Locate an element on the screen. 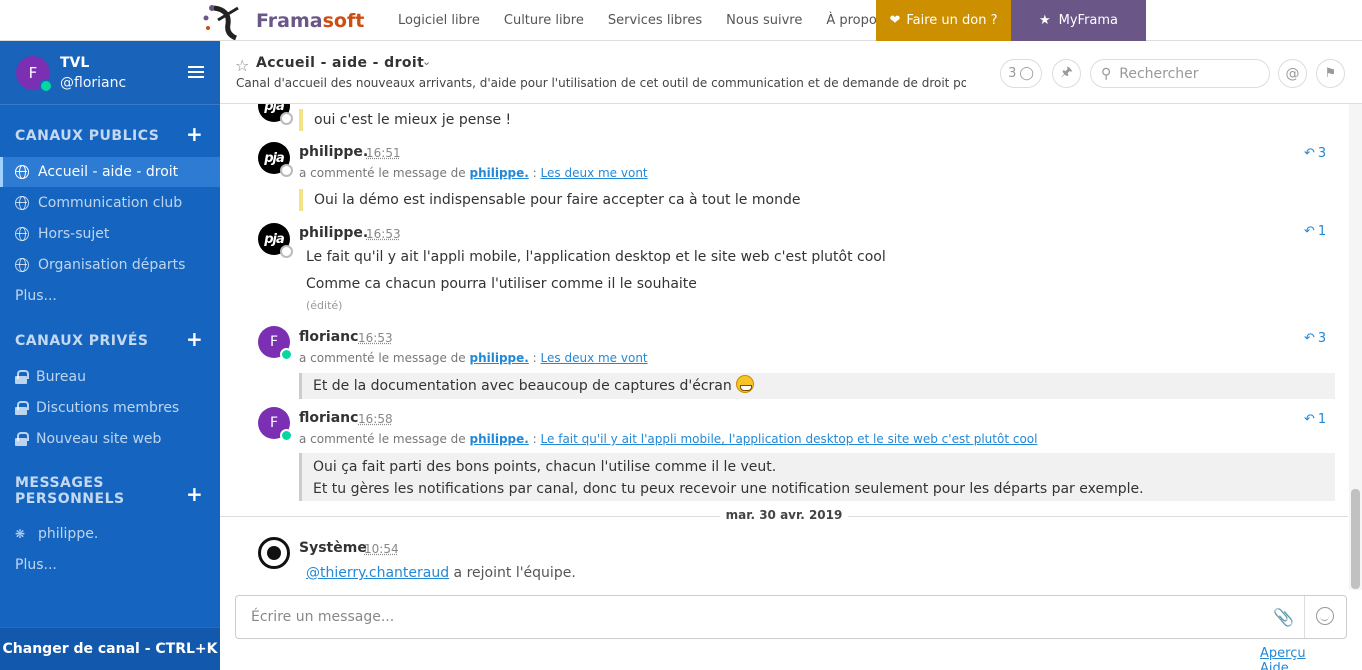 Image resolution: width=1362 pixels, height=670 pixels. sidebar-item-label: philippe. is located at coordinates (68, 534).